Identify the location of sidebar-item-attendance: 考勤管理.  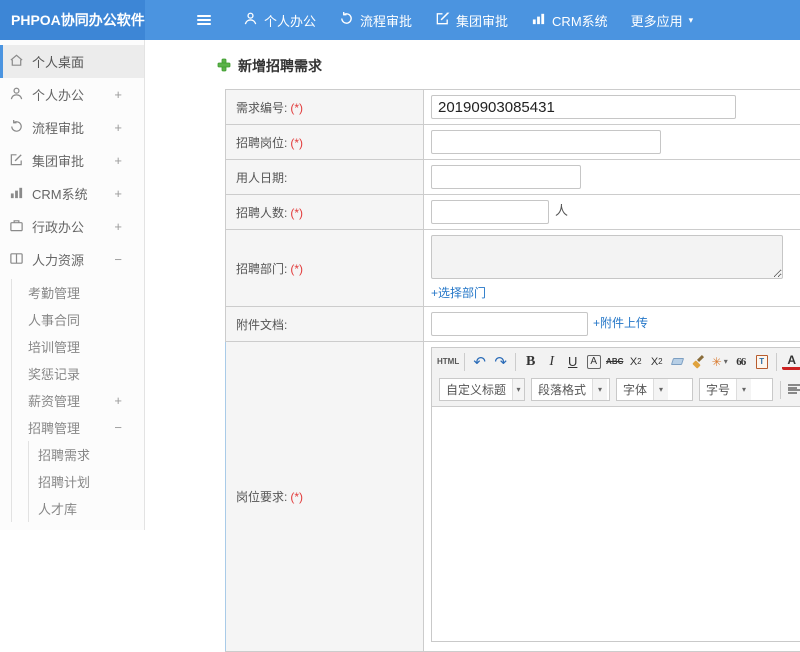
(78, 292).